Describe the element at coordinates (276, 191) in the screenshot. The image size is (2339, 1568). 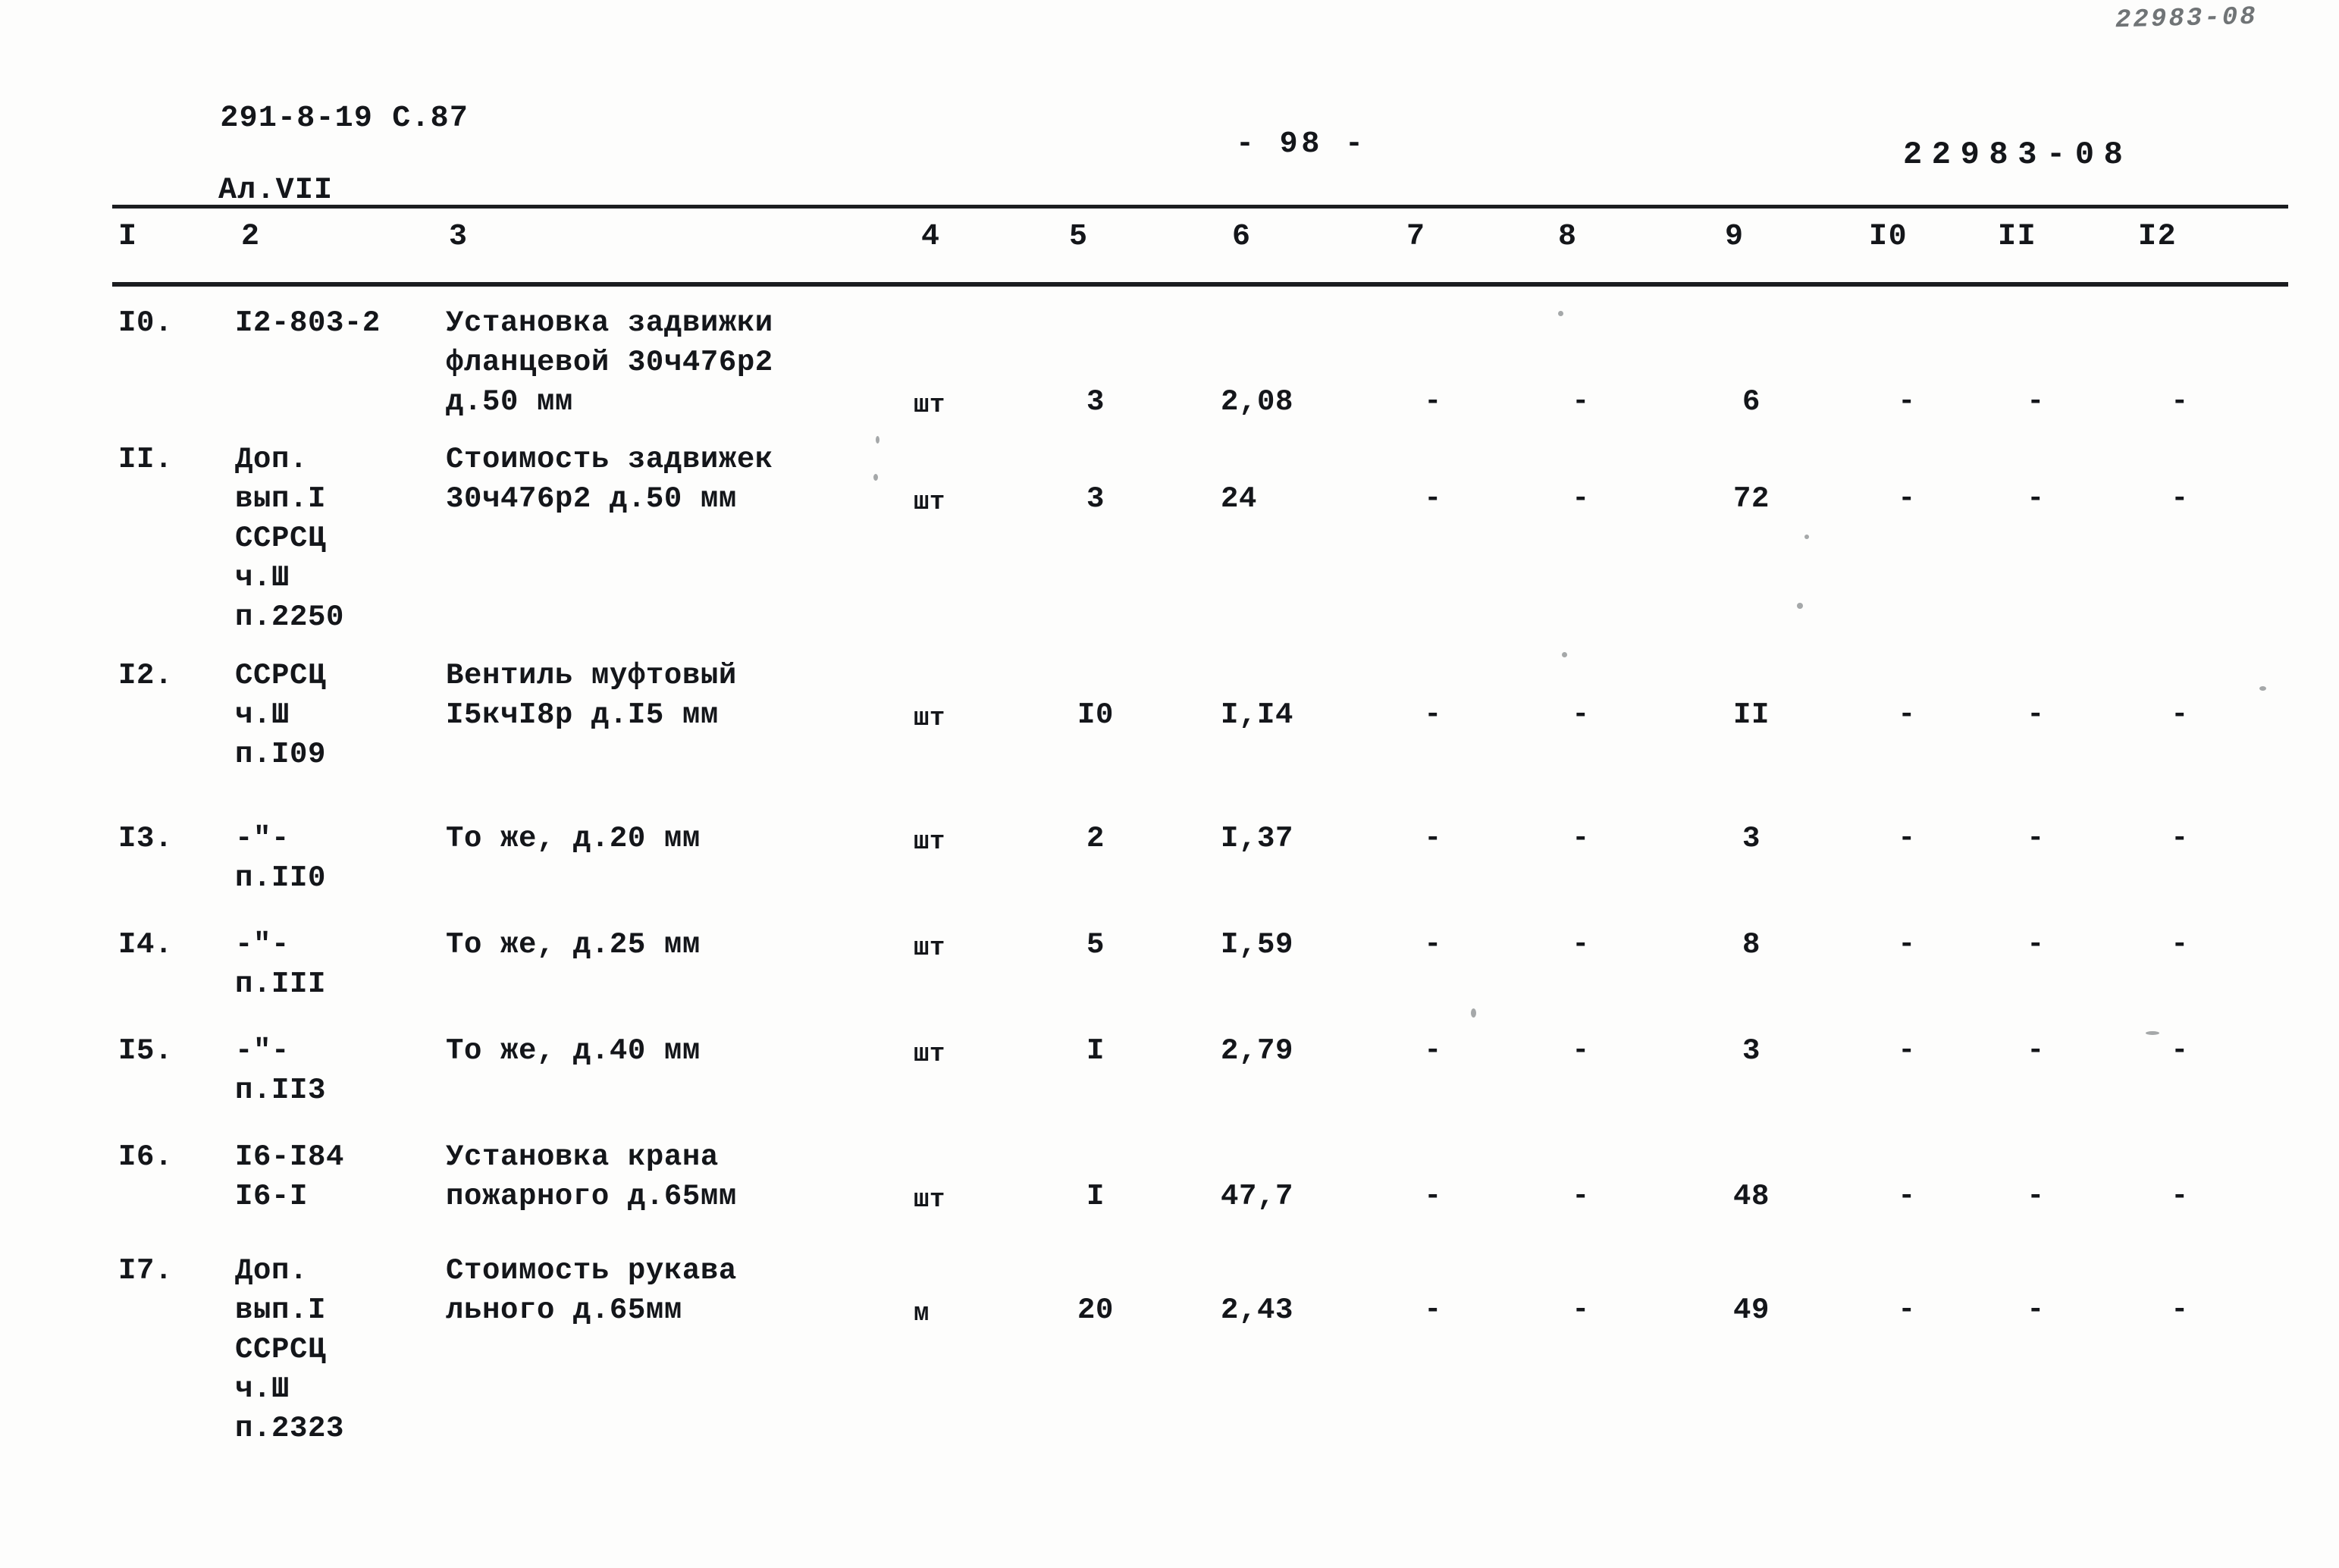
I see `document-reference-line2: Ал.VII` at that location.